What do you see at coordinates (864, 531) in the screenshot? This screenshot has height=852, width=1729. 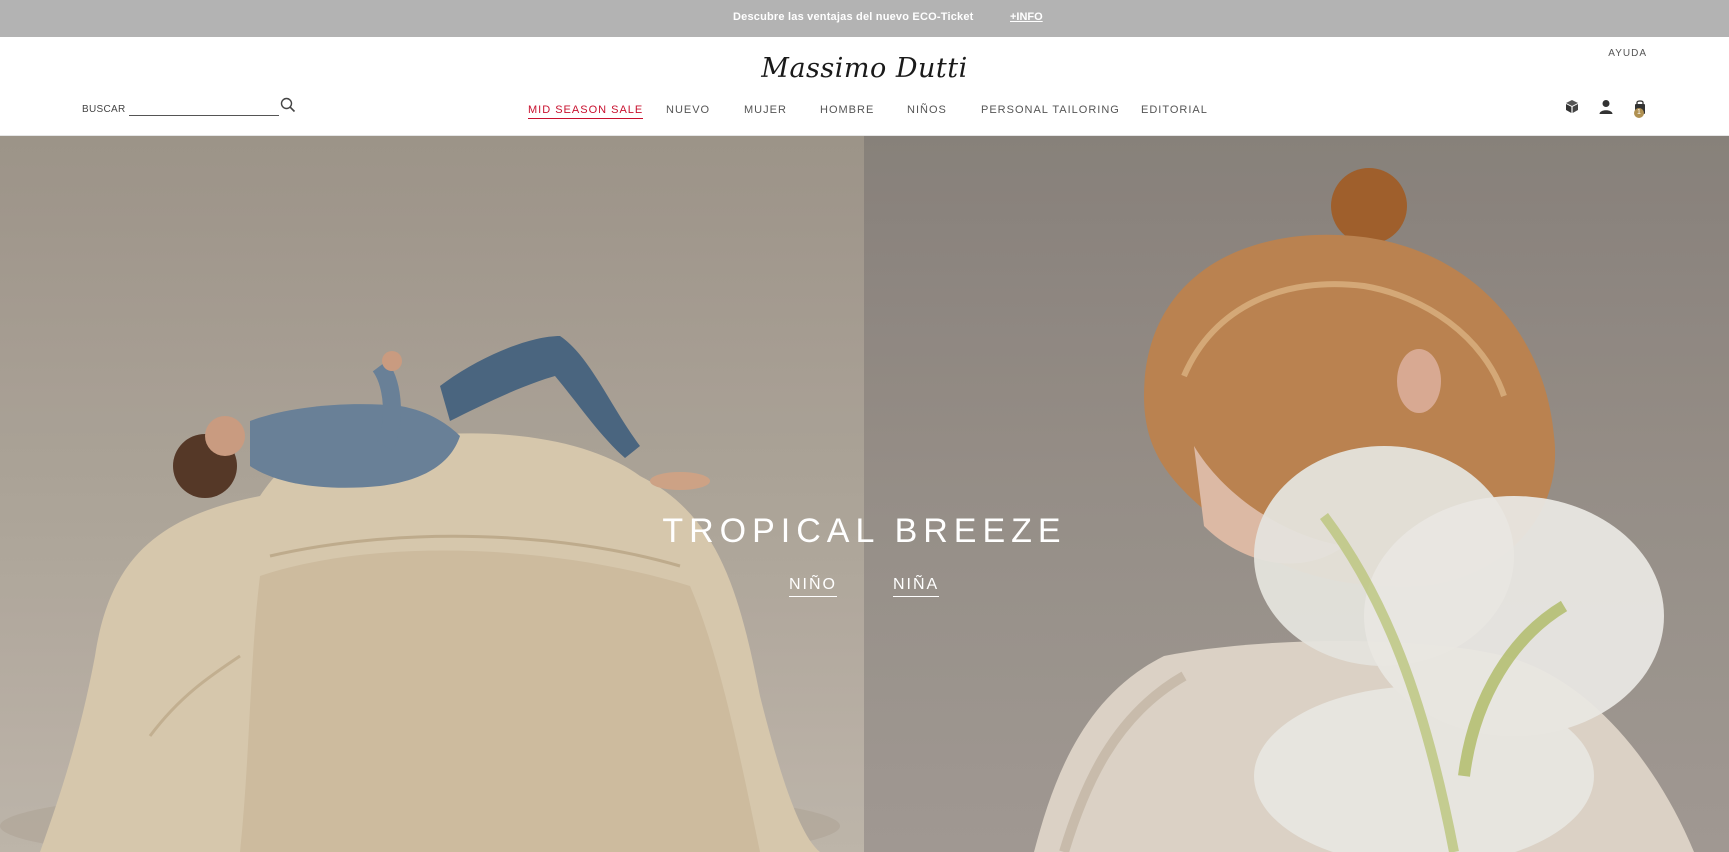 I see `hero-title: TROPICAL BREEZE` at bounding box center [864, 531].